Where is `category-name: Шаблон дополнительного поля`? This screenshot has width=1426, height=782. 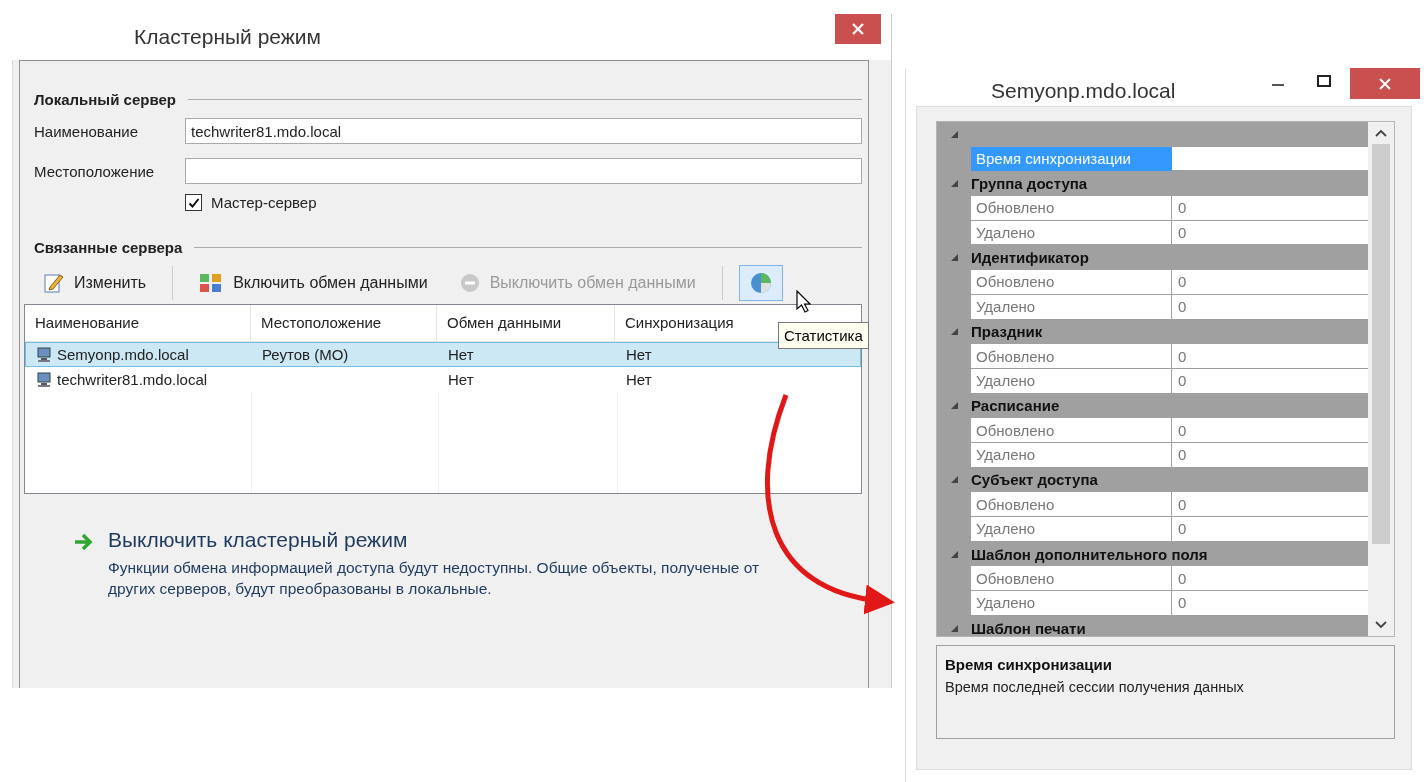 category-name: Шаблон дополнительного поля is located at coordinates (1089, 554).